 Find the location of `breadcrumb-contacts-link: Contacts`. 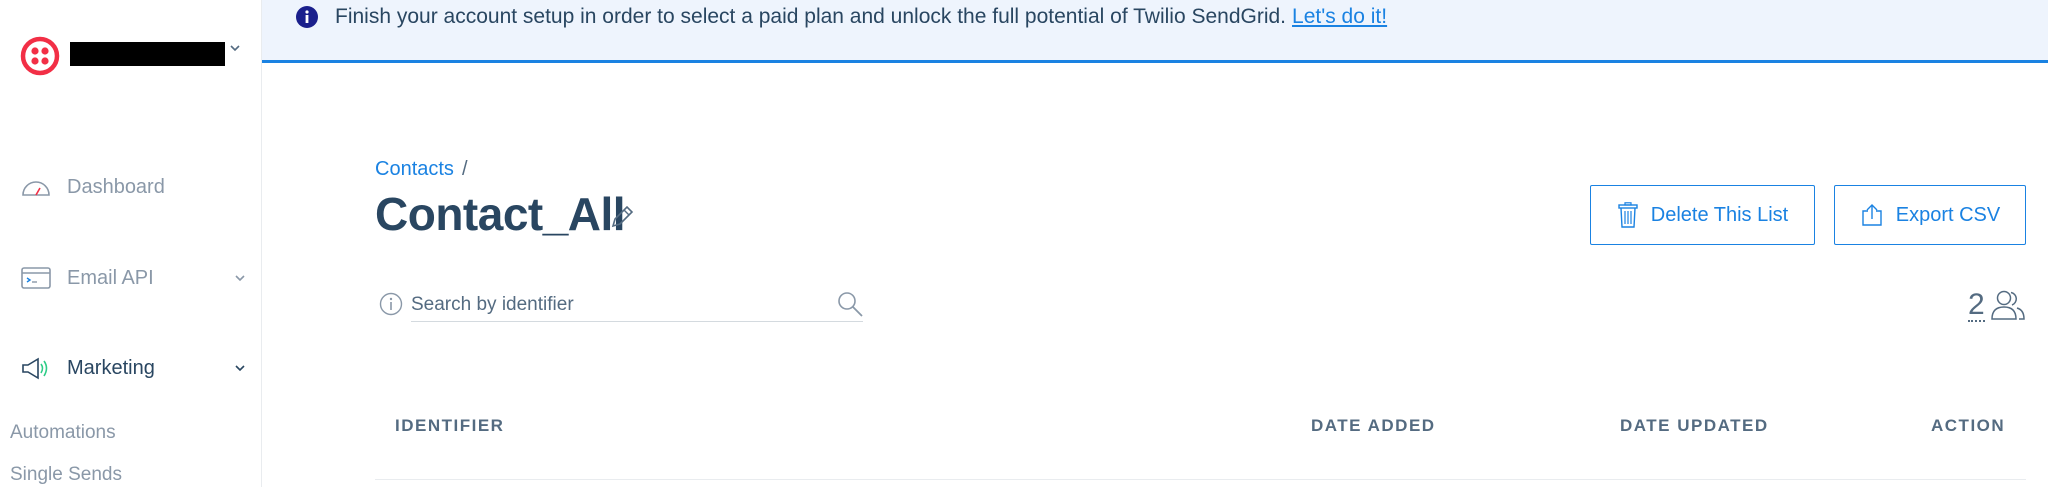

breadcrumb-contacts-link: Contacts is located at coordinates (414, 169).